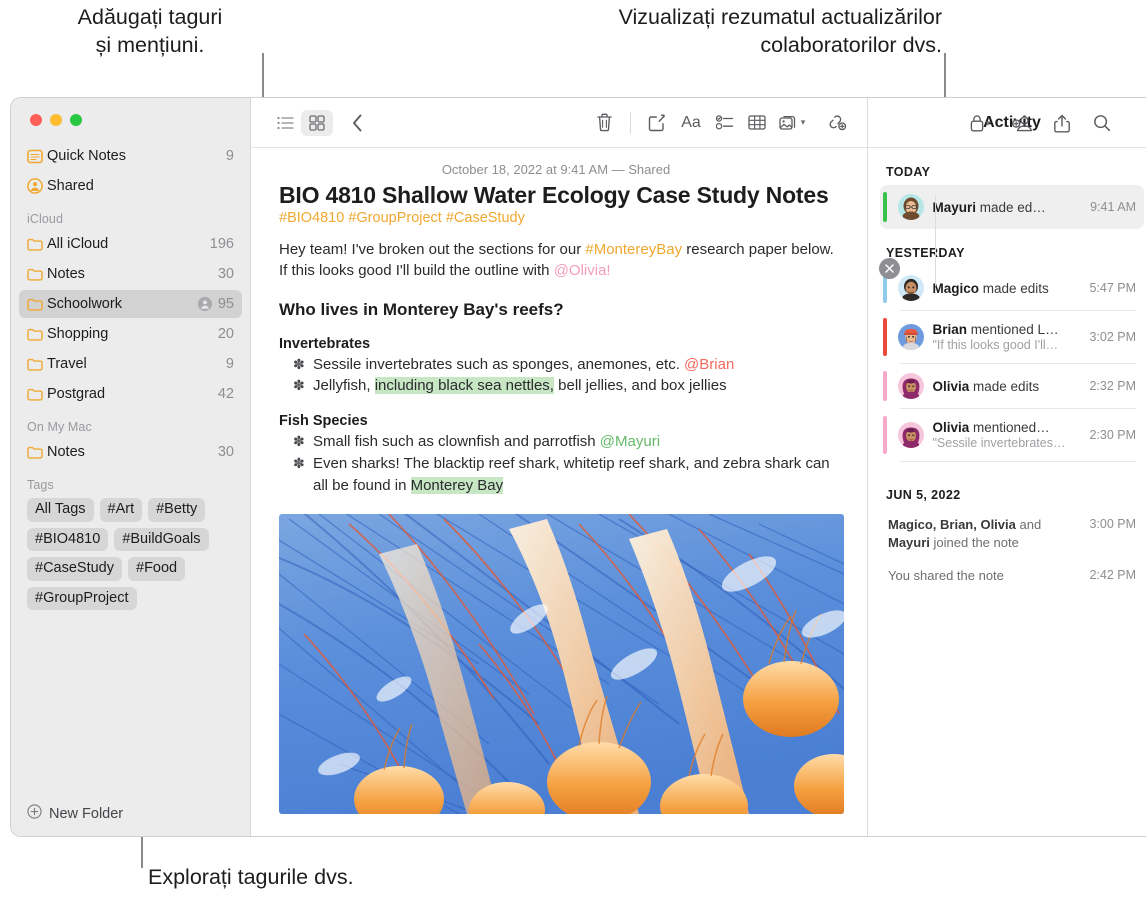 The image size is (1146, 904). I want to click on toolbar-divider, so click(630, 122).